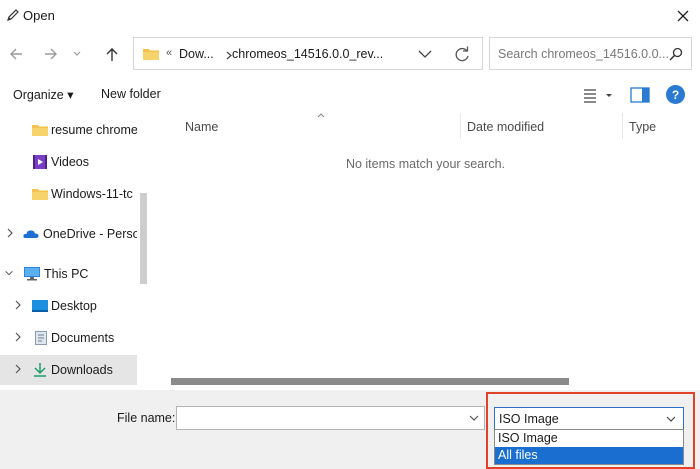  I want to click on sidebar-item-desktop: Desktop, so click(68, 306).